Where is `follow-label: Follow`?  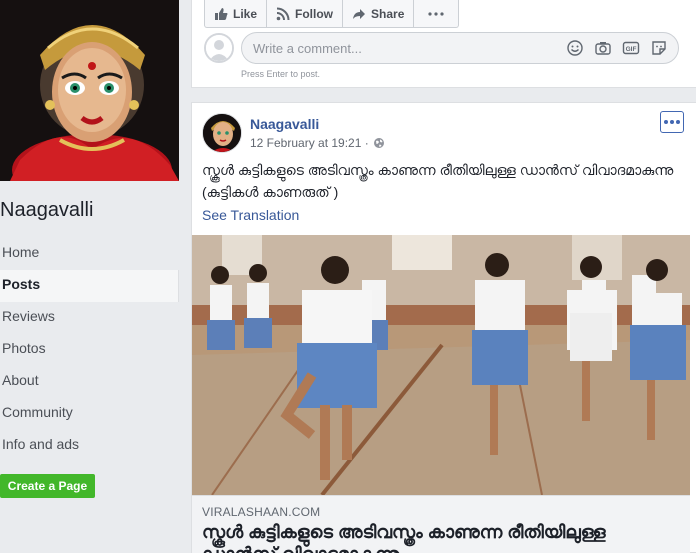 follow-label: Follow is located at coordinates (314, 13).